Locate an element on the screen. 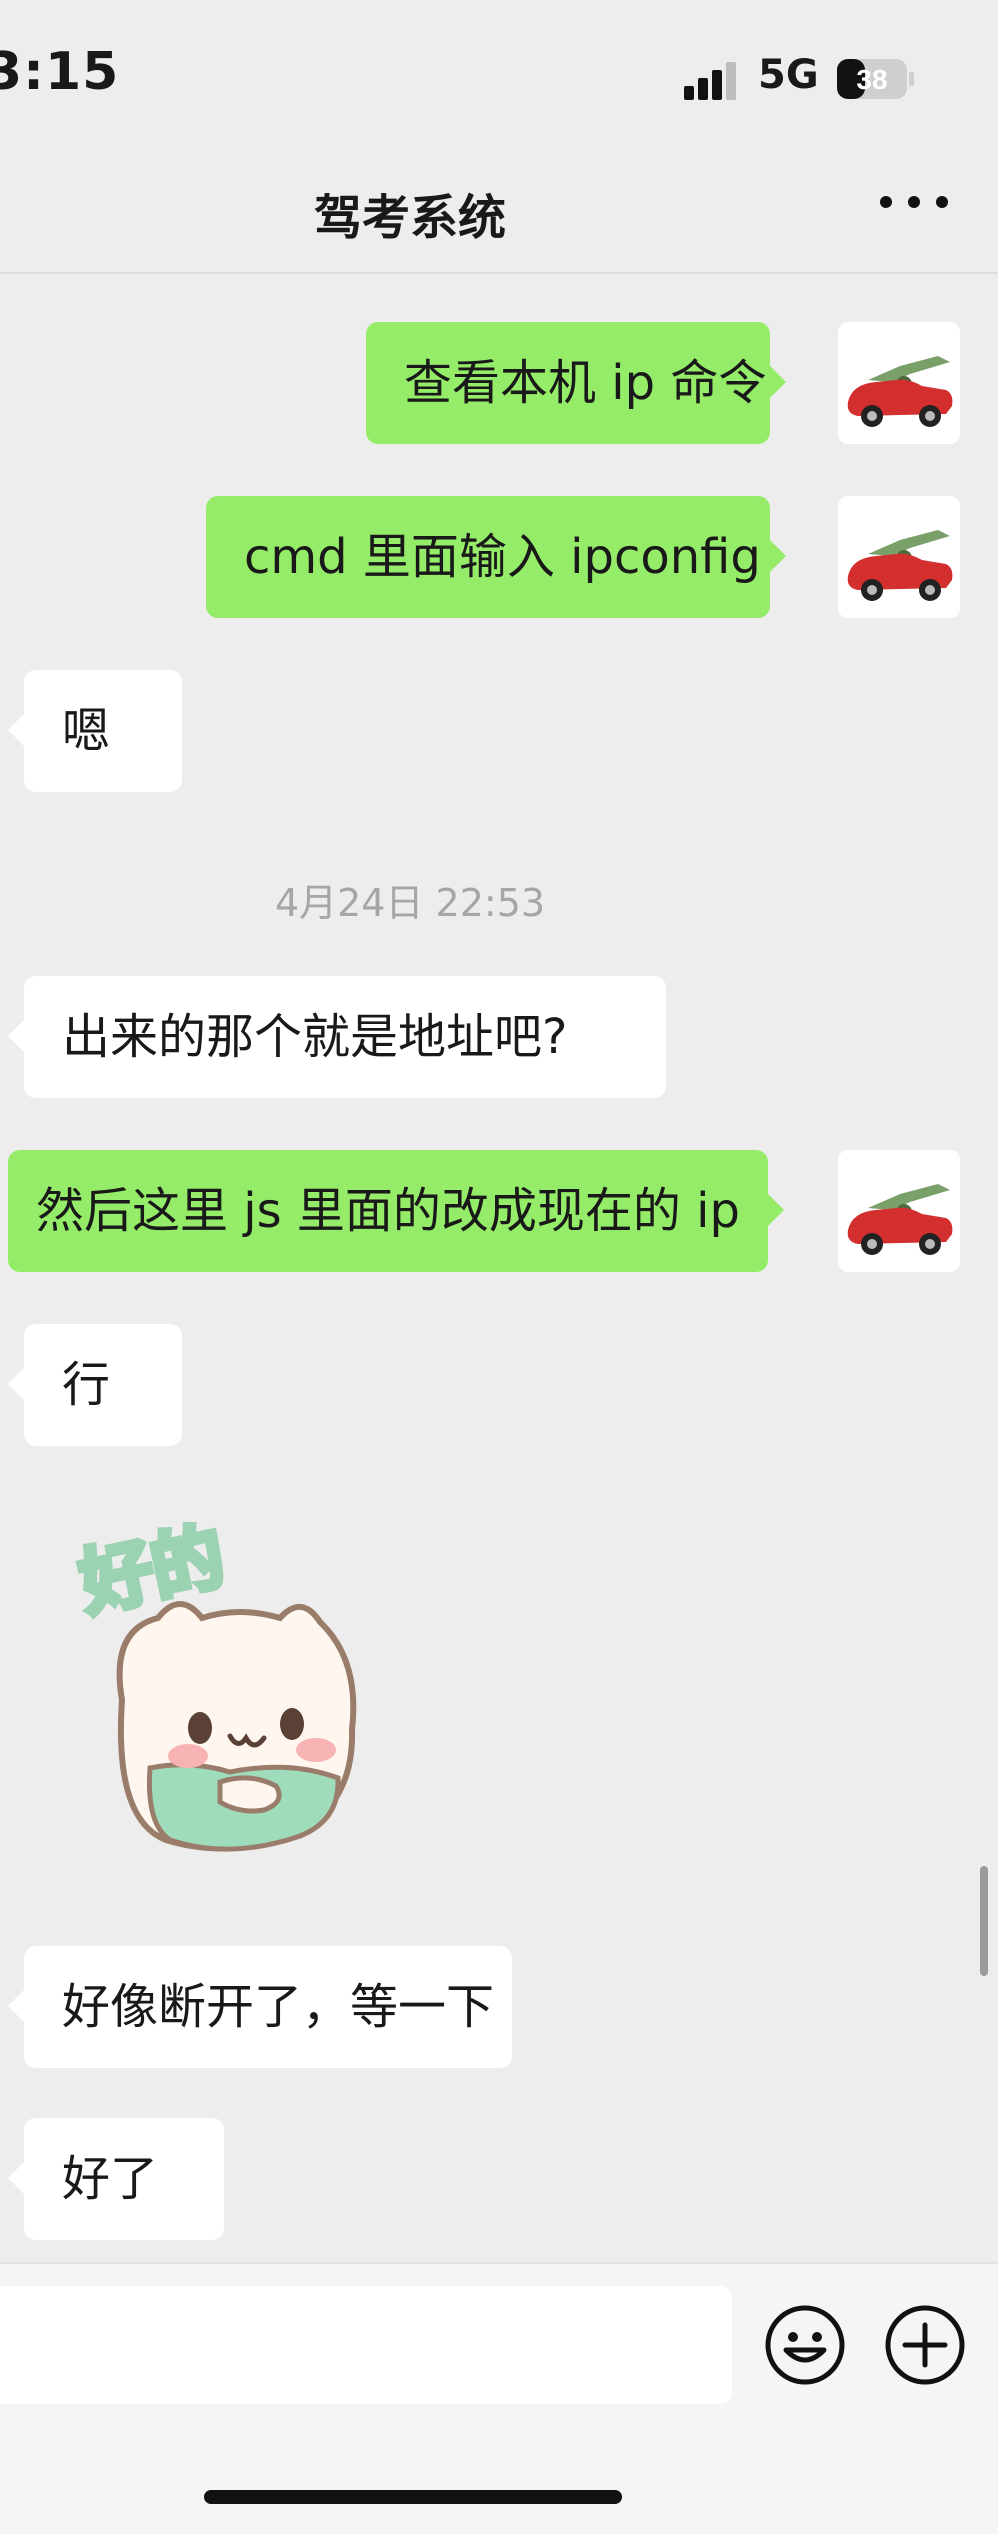 This screenshot has width=998, height=2534. message-bubble-outgoing: 查看本机 ip 命令 is located at coordinates (576, 383).